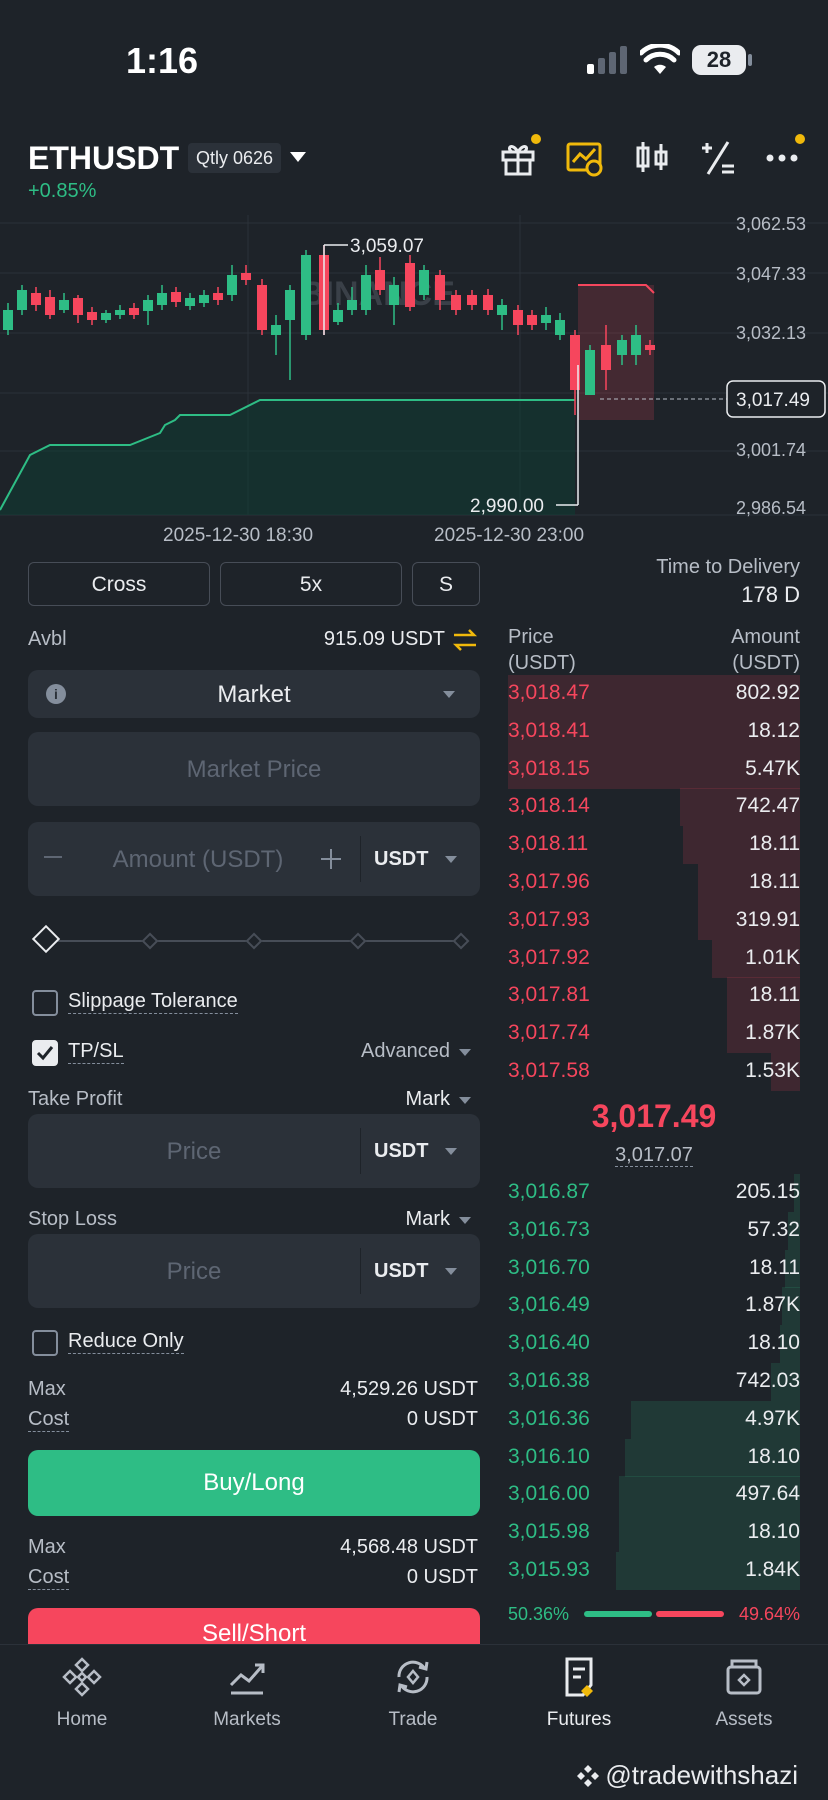 The image size is (828, 1800). Describe the element at coordinates (331, 859) in the screenshot. I see `plus-icon` at that location.